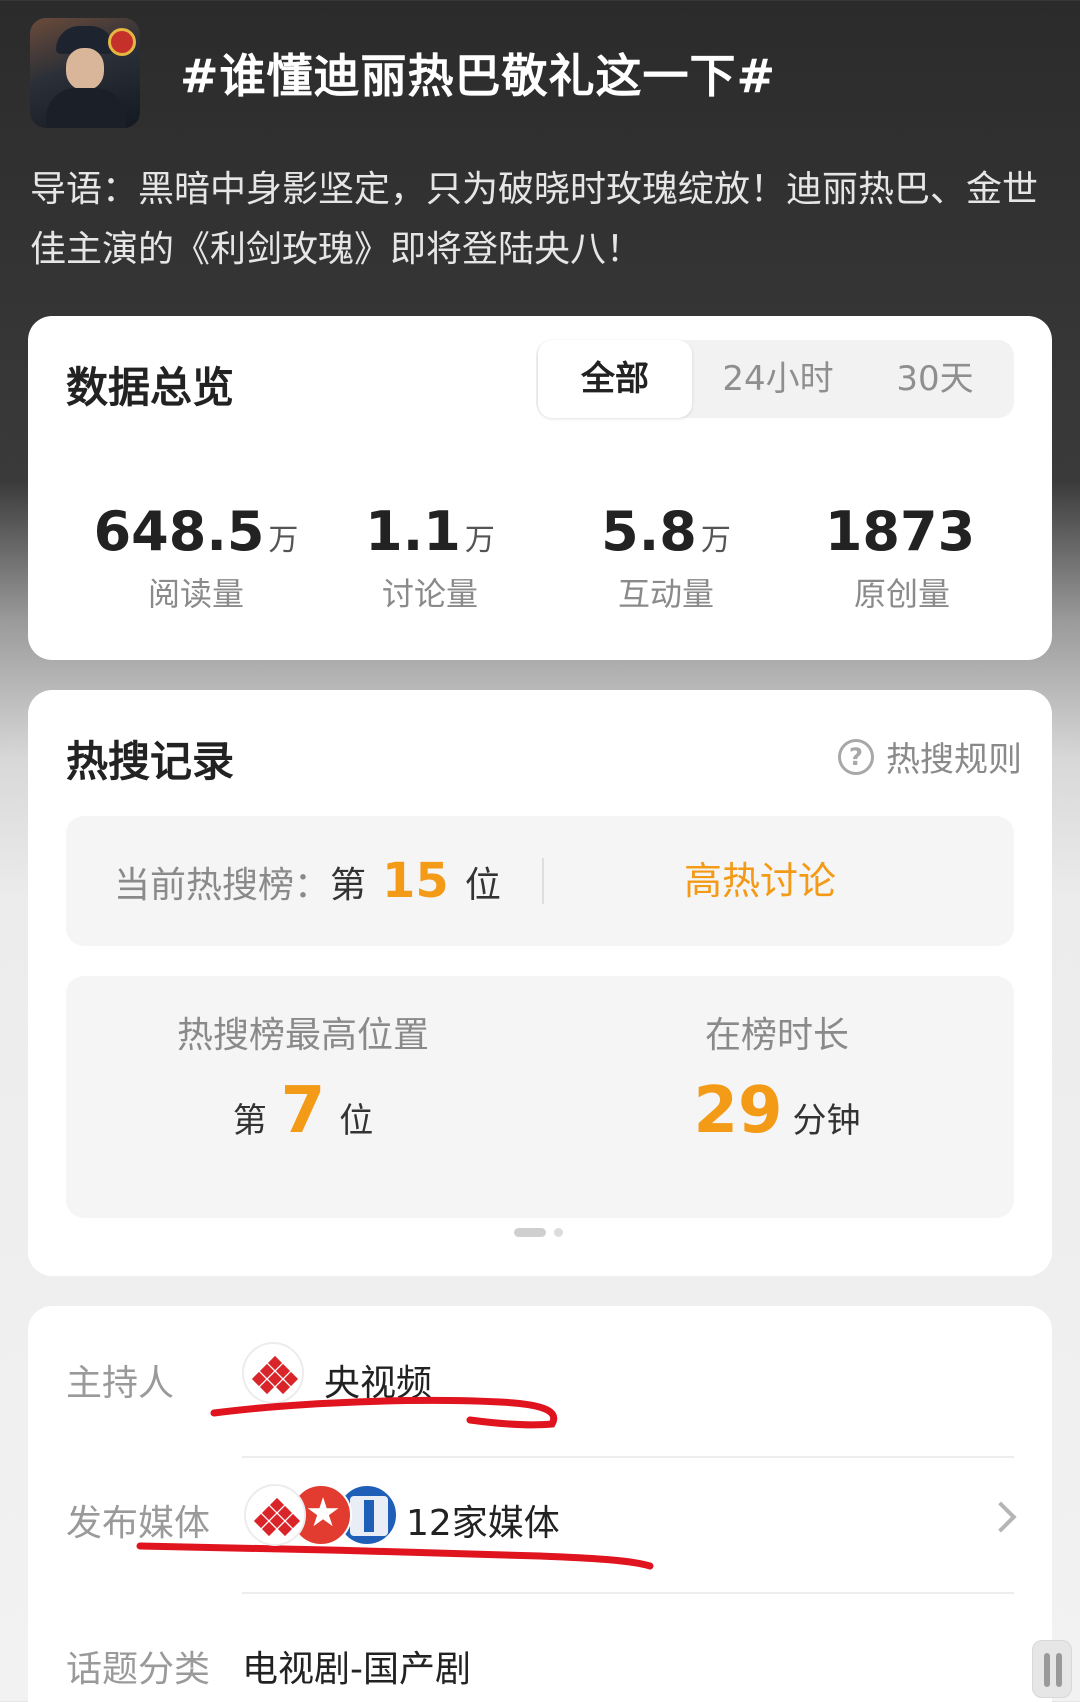  I want to click on topic-header: #谁懂迪丽热巴敬礼这一下#, so click(540, 73).